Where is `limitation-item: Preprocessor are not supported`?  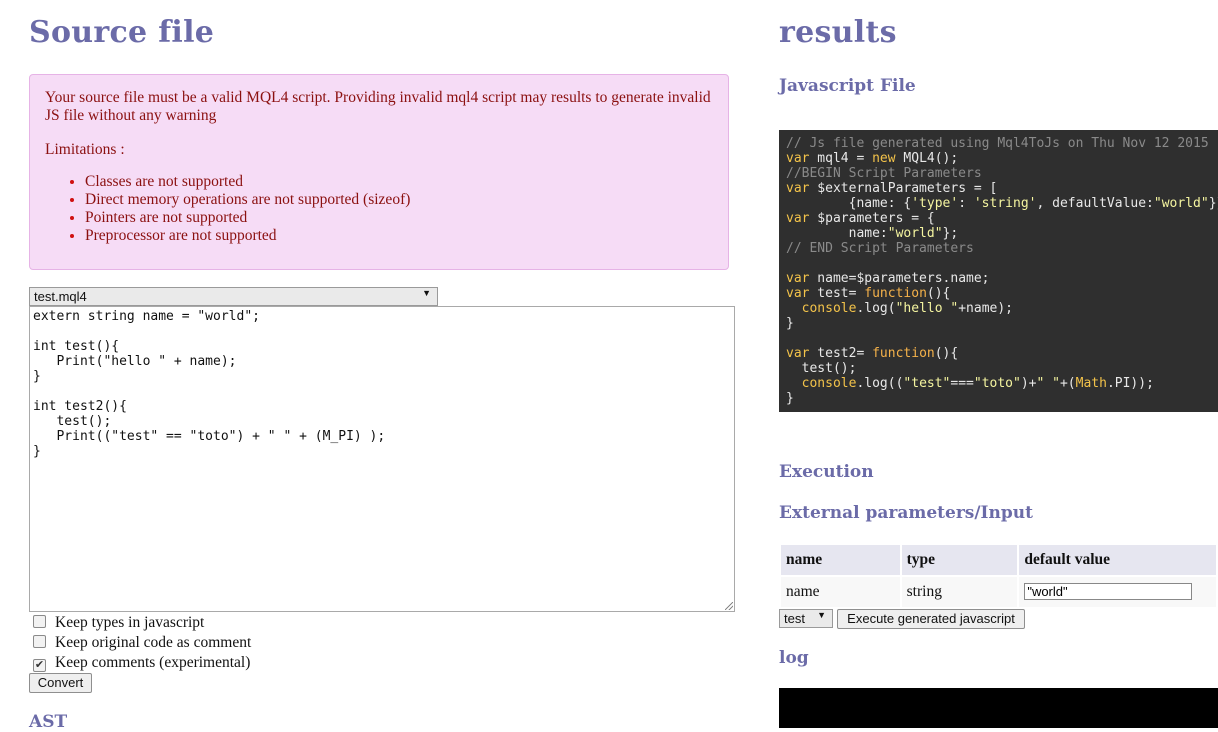 limitation-item: Preprocessor are not supported is located at coordinates (399, 236).